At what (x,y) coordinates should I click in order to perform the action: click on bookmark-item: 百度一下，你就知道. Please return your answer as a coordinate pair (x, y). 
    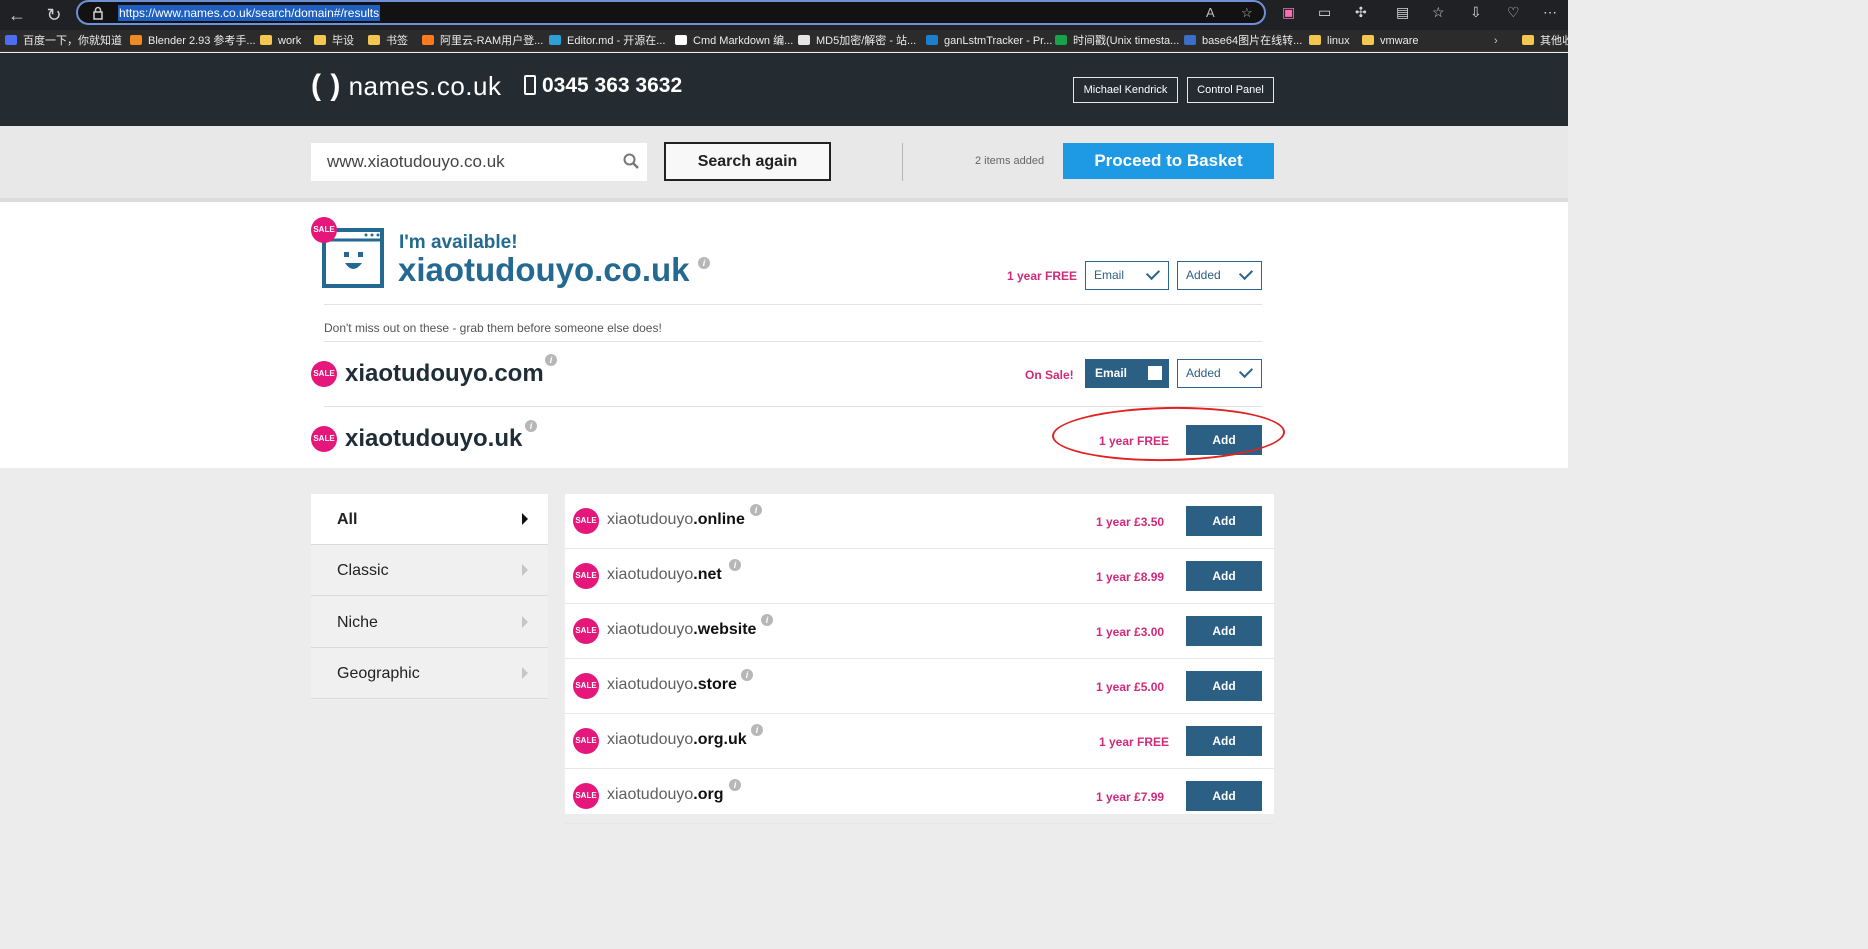
    Looking at the image, I should click on (63, 42).